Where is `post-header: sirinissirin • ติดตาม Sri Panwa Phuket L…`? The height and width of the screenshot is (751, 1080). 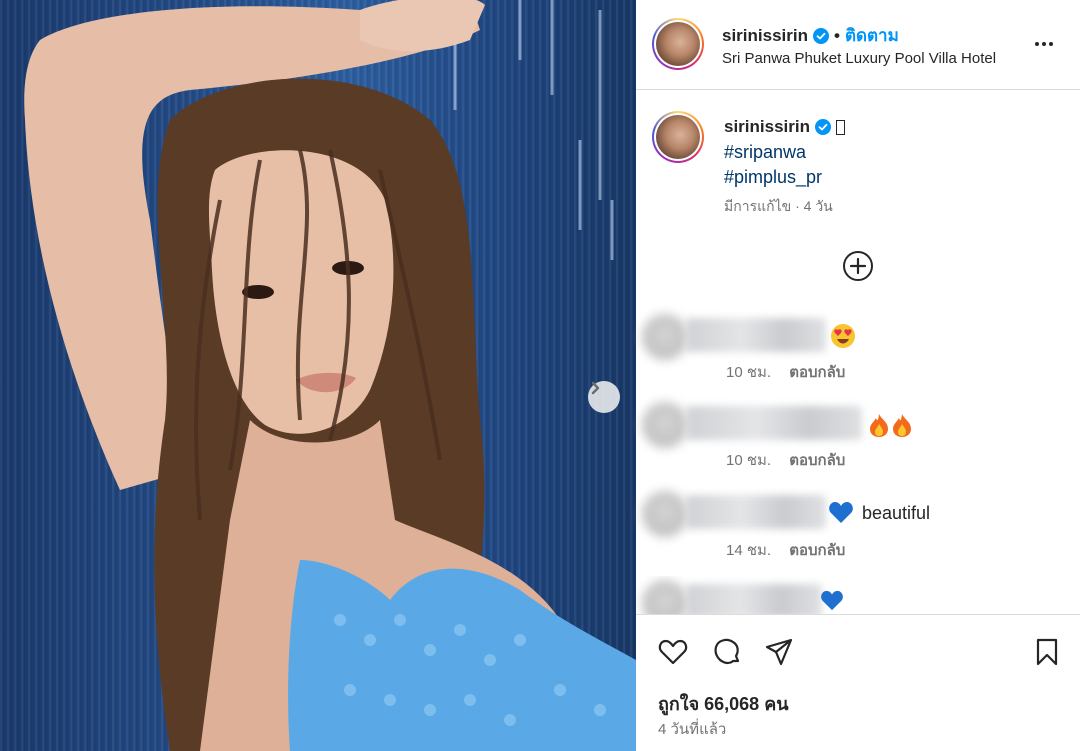 post-header: sirinissirin • ติดตาม Sri Panwa Phuket L… is located at coordinates (858, 45).